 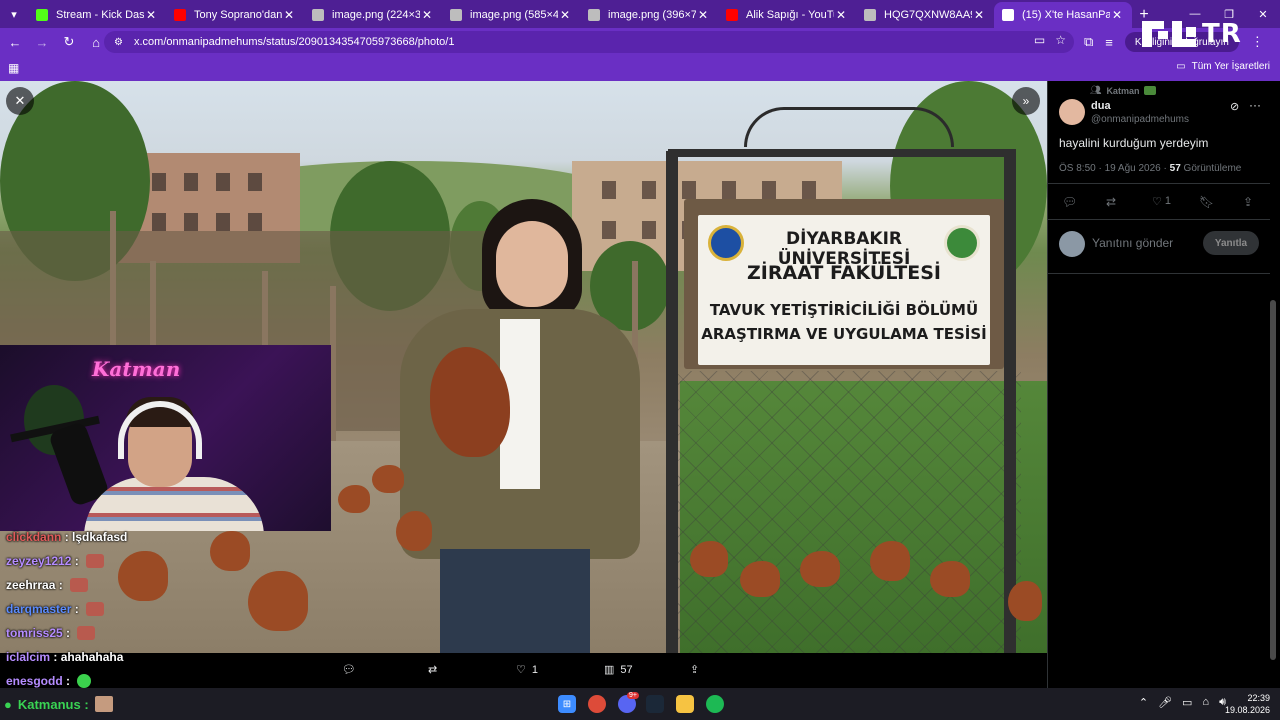 I want to click on browser-tab: (15) X'te HasanPasa: "bug✕, so click(x=1063, y=15).